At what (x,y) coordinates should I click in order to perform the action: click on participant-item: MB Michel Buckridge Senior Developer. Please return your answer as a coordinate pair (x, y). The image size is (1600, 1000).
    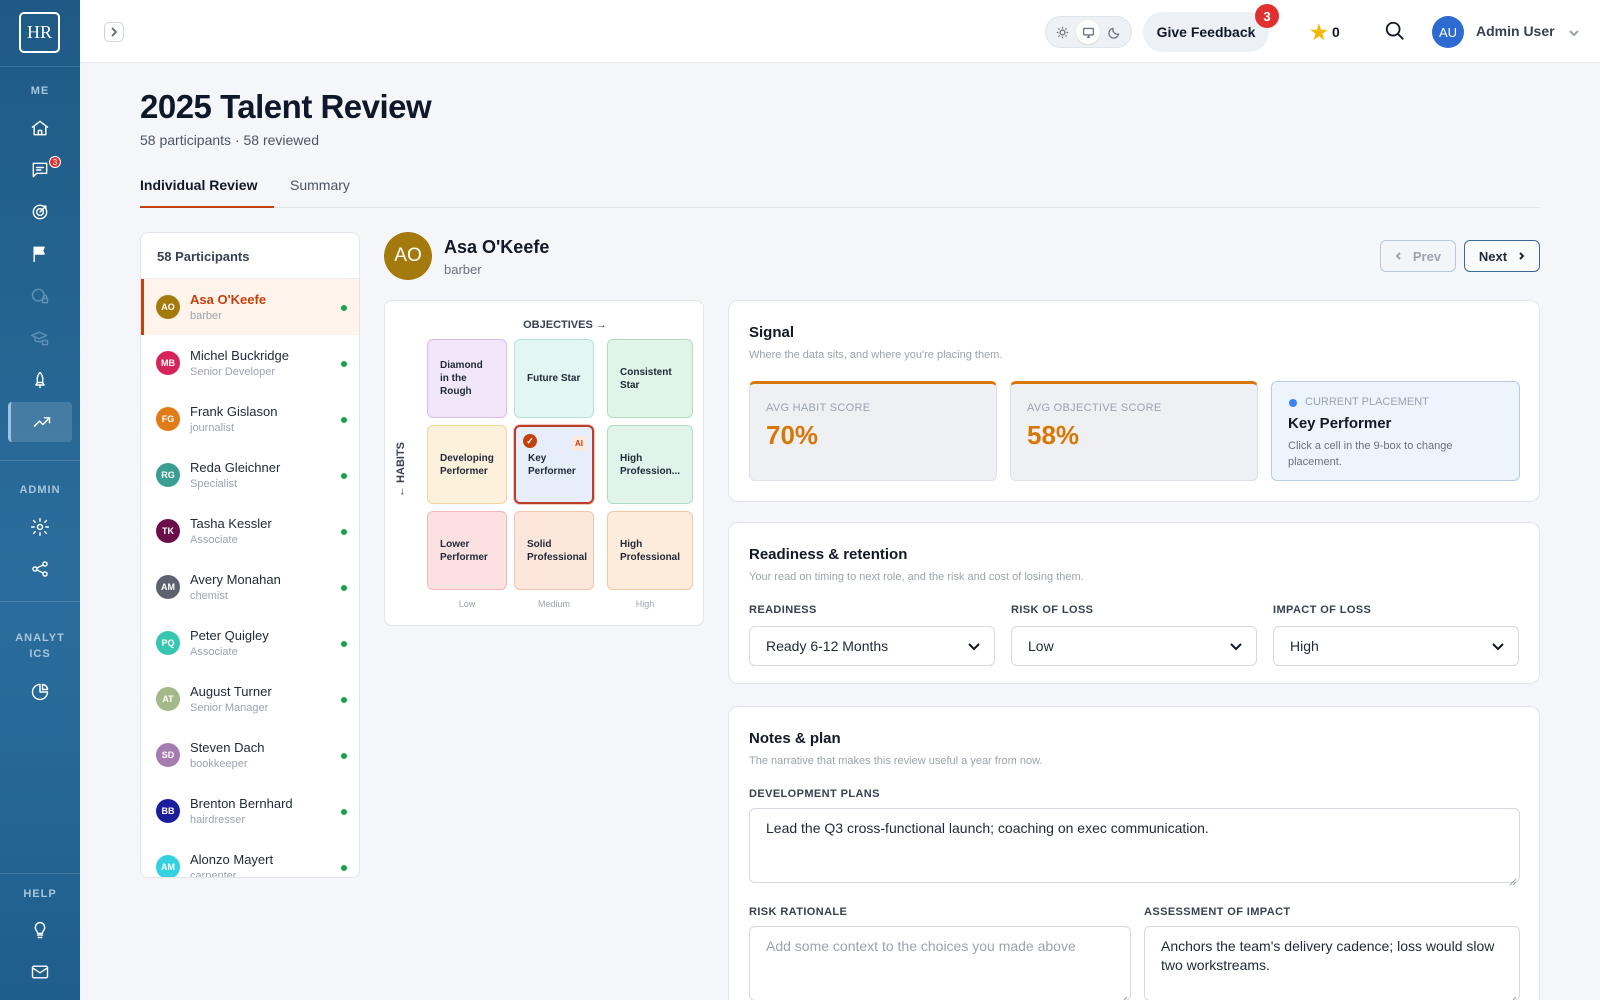
    Looking at the image, I should click on (250, 363).